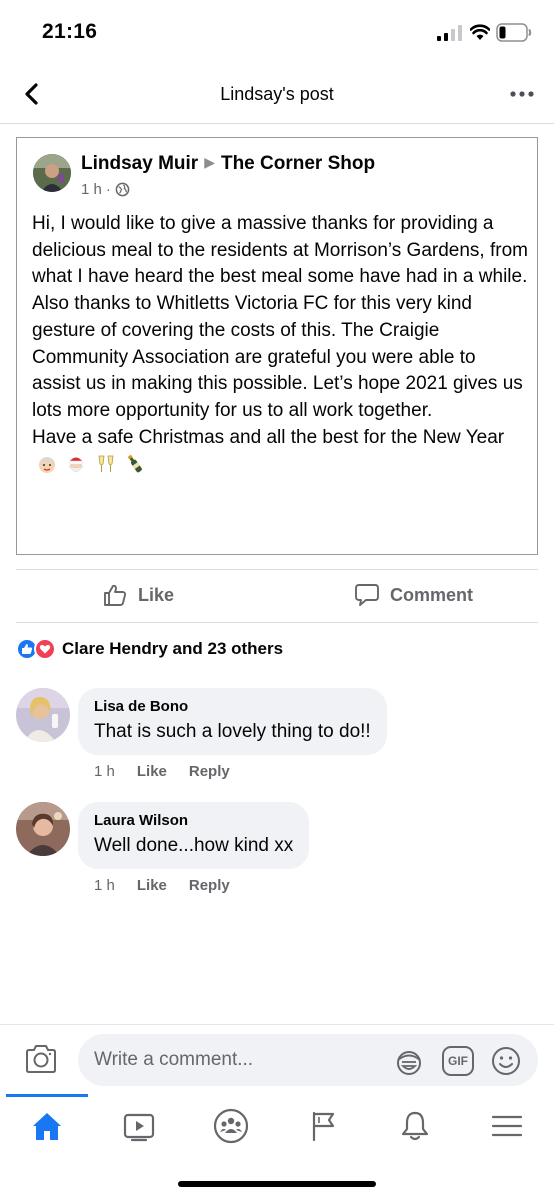 The width and height of the screenshot is (554, 1200). I want to click on battery-icon, so click(514, 32).